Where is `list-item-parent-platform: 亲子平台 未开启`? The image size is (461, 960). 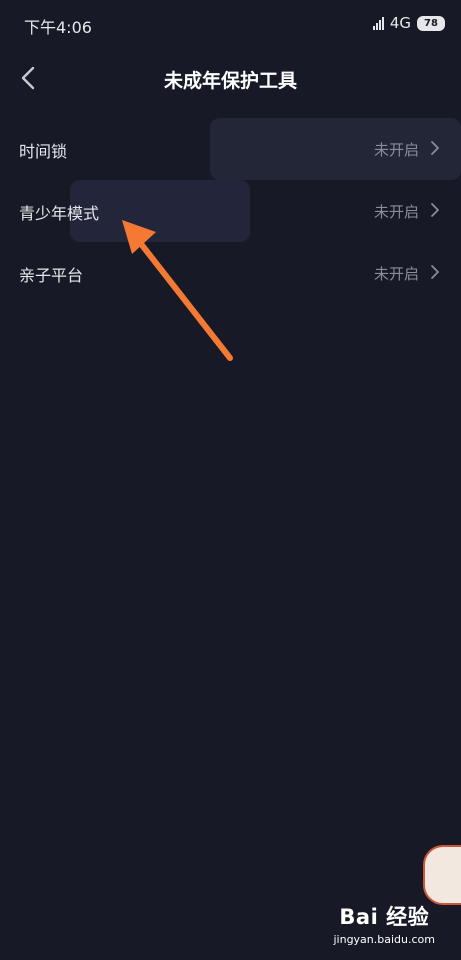 list-item-parent-platform: 亲子平台 未开启 is located at coordinates (230, 273).